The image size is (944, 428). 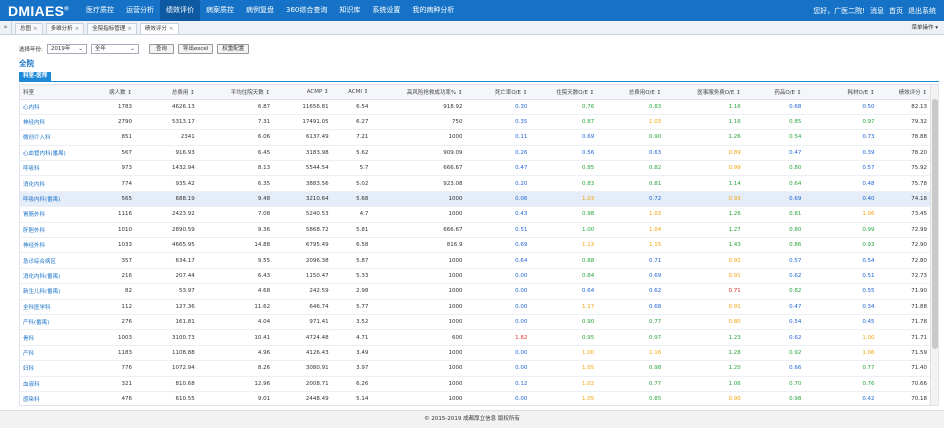 What do you see at coordinates (166, 153) in the screenshot?
I see `table-cell: 916.93` at bounding box center [166, 153].